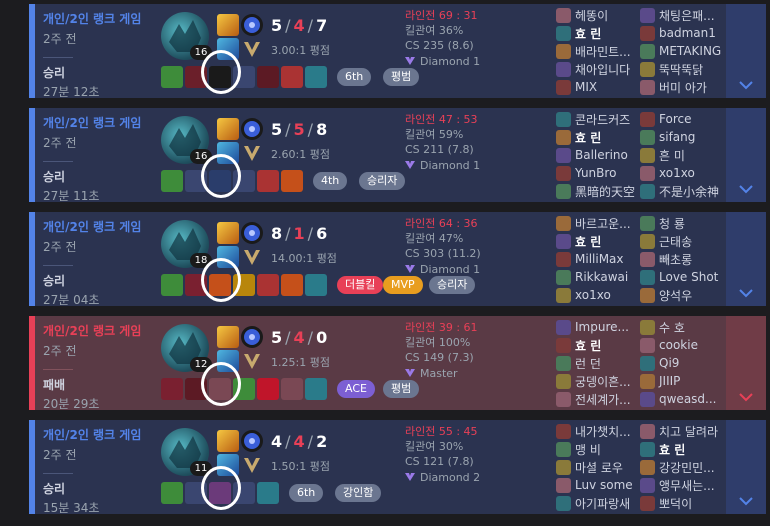  What do you see at coordinates (682, 381) in the screenshot?
I see `player-entry: JIIIP` at bounding box center [682, 381].